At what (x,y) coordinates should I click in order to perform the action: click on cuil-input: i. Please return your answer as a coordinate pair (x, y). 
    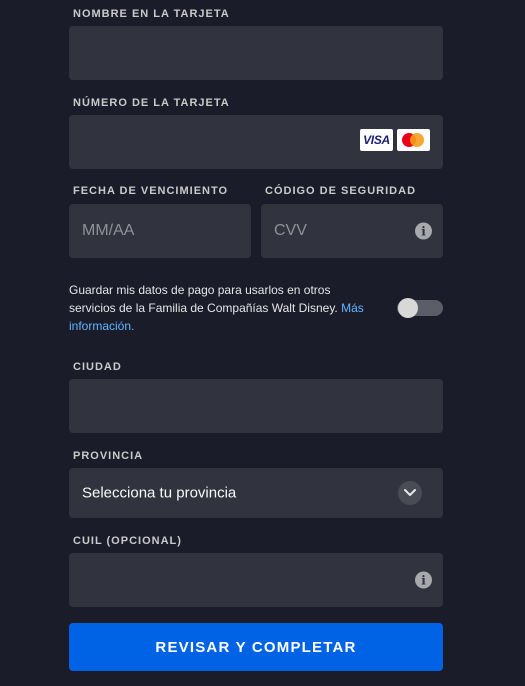
    Looking at the image, I should click on (256, 580).